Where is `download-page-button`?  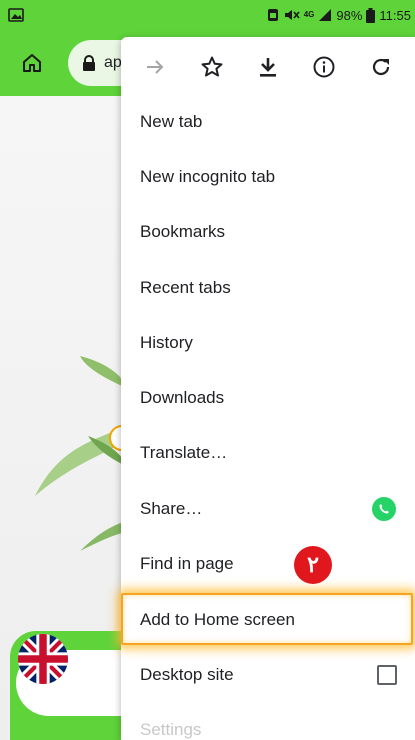 download-page-button is located at coordinates (268, 67).